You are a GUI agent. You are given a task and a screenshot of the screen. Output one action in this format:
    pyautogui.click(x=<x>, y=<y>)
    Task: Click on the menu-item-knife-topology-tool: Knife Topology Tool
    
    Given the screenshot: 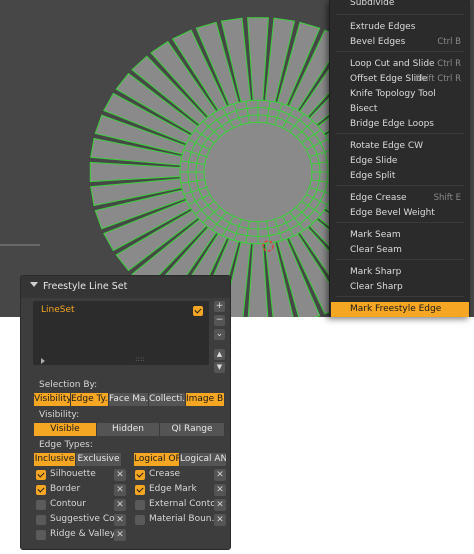 What is the action you would take?
    pyautogui.click(x=400, y=94)
    